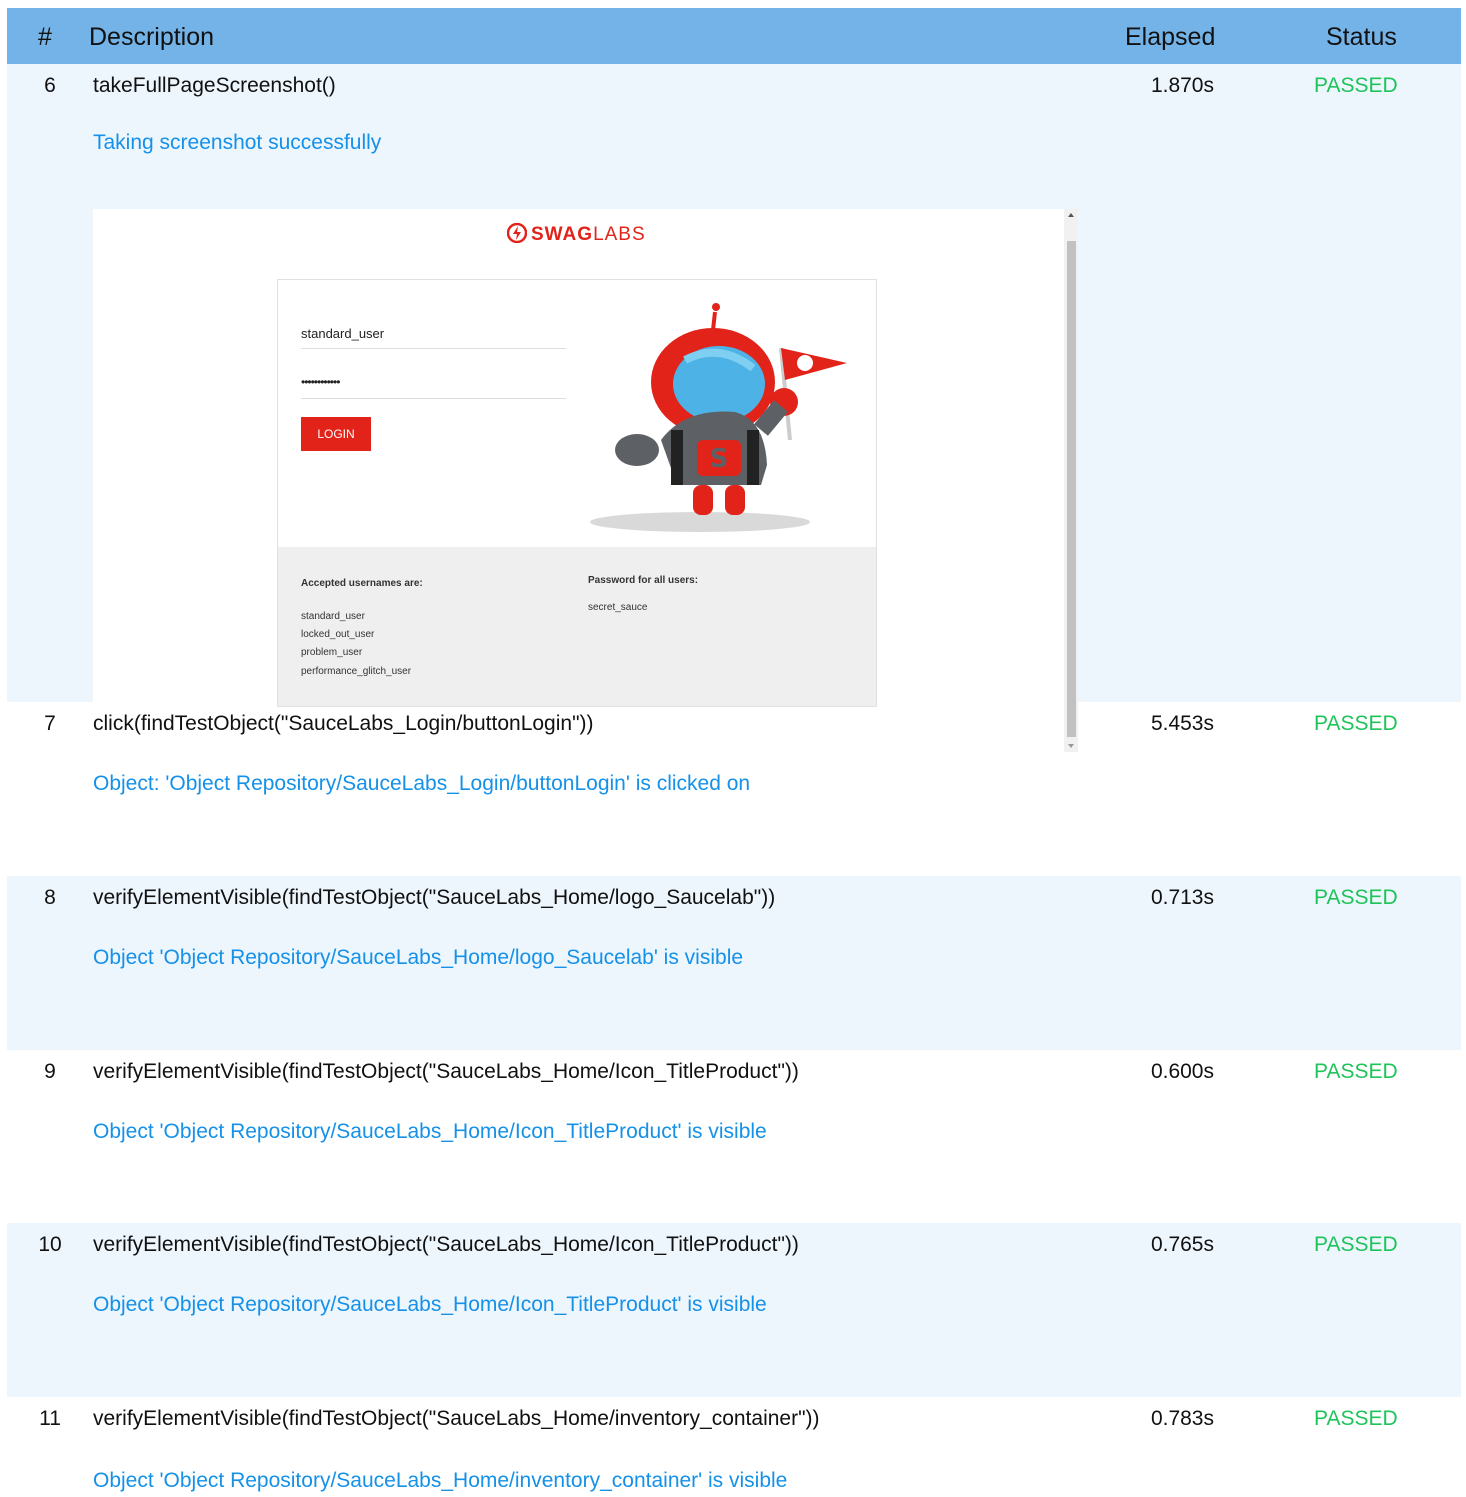 The image size is (1466, 1497). Describe the element at coordinates (1170, 37) in the screenshot. I see `header-elapsed: Elapsed` at that location.